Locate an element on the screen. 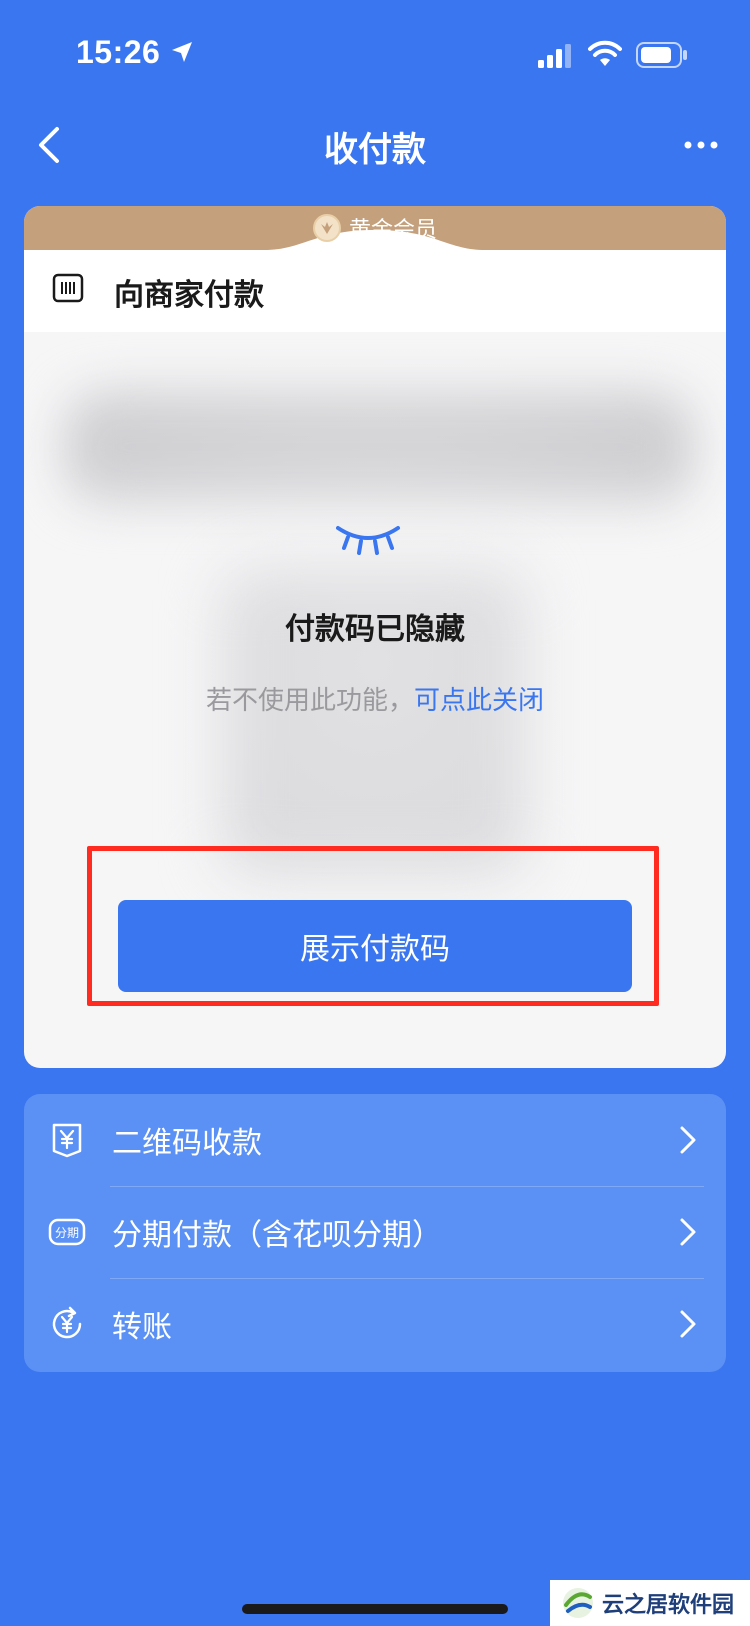 The width and height of the screenshot is (750, 1626). code-hidden-title: 付款码已隐藏 is located at coordinates (375, 629).